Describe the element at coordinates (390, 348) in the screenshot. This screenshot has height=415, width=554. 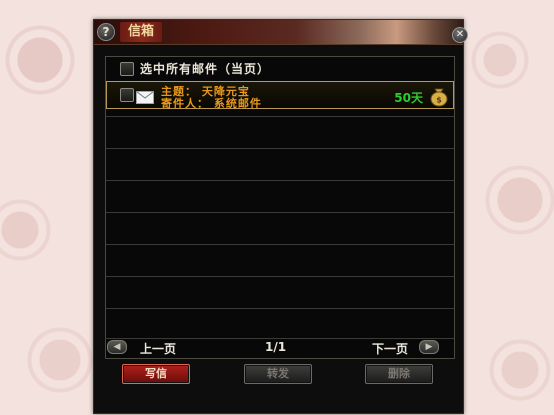
I see `next-page-link: 下一页` at that location.